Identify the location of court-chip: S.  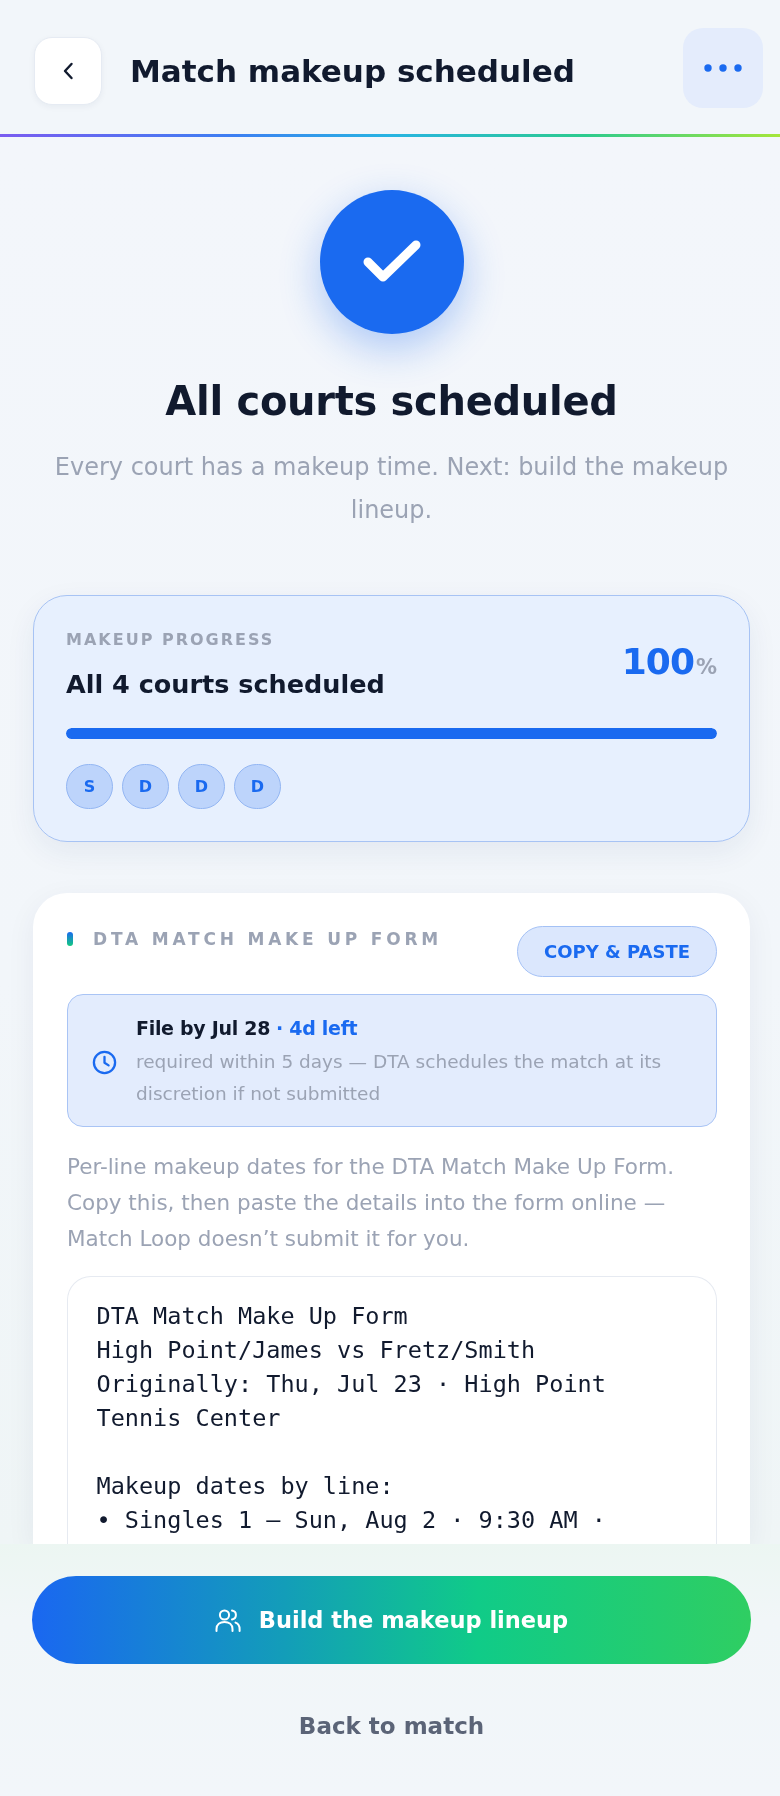
(89, 786).